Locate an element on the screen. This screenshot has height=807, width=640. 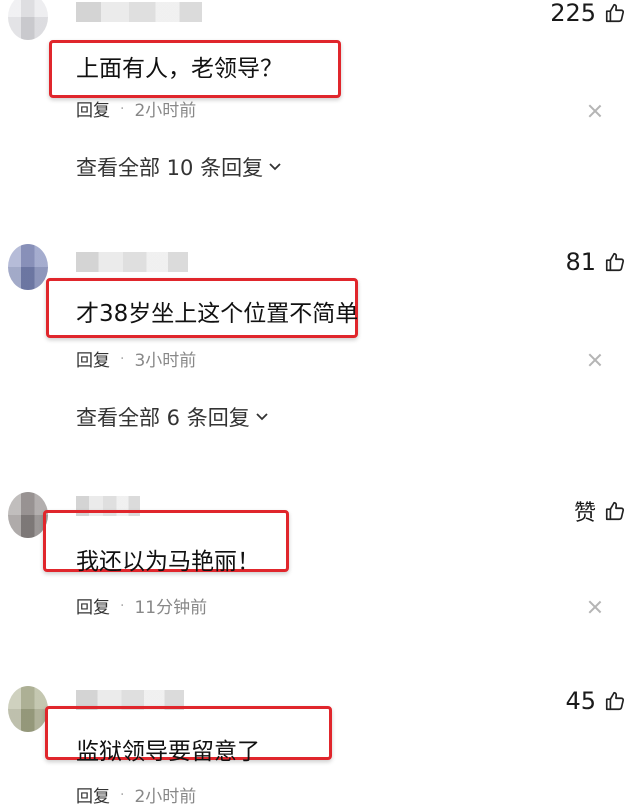
comment-meta: 回复 · 11分钟前 is located at coordinates (142, 606).